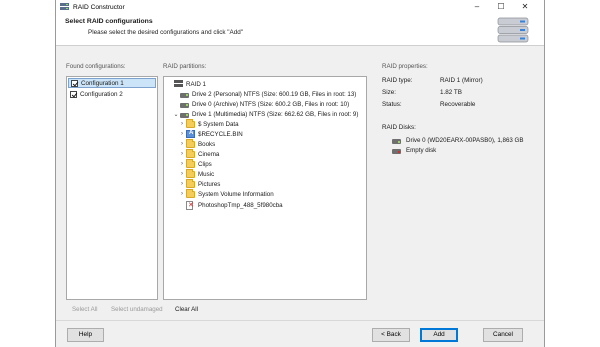 This screenshot has width=600, height=347. Describe the element at coordinates (461, 80) in the screenshot. I see `raid-type-value: RAID 1 (Mirror)` at that location.